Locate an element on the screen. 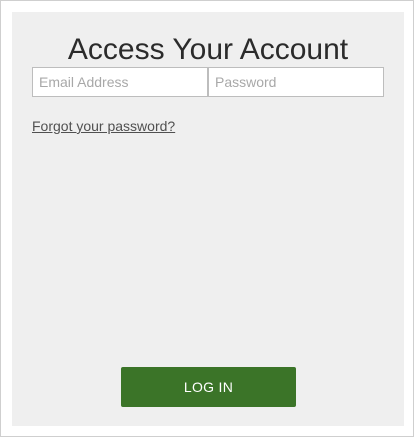 The image size is (414, 437). forgot-password-link: Forgot your password? is located at coordinates (103, 126).